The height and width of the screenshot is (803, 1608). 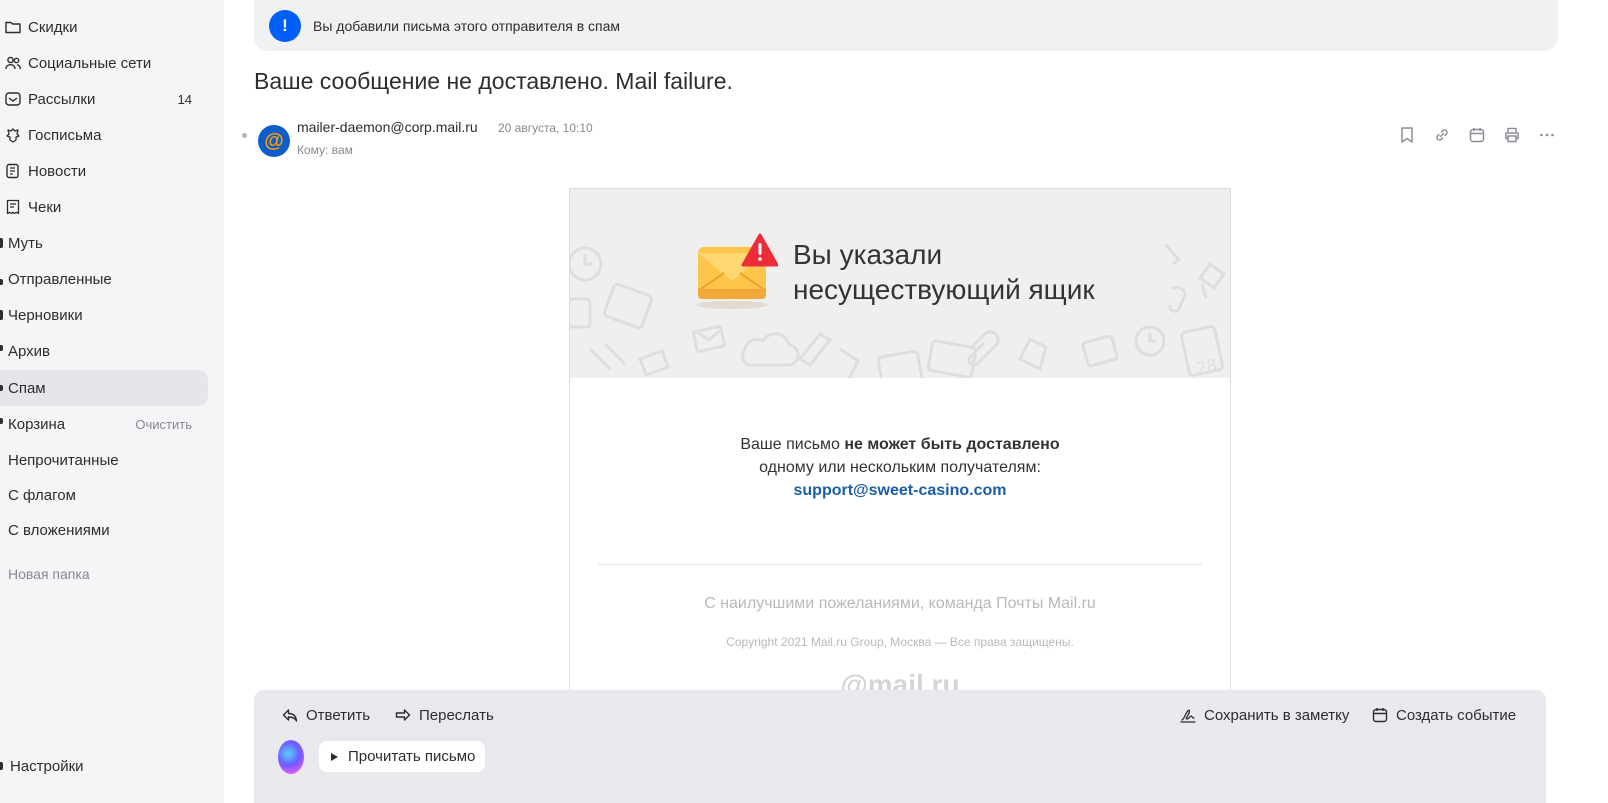 I want to click on signature-icon, so click(x=1188, y=715).